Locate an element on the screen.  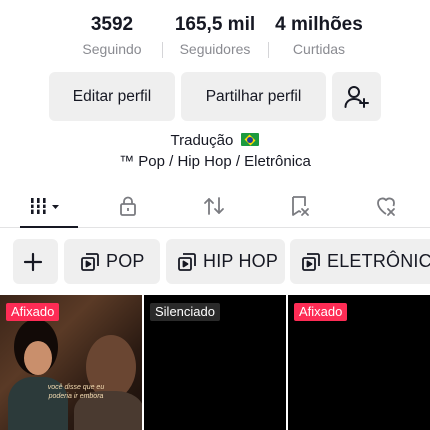
likes-stat: 4 milhões Curtidas is located at coordinates (319, 35).